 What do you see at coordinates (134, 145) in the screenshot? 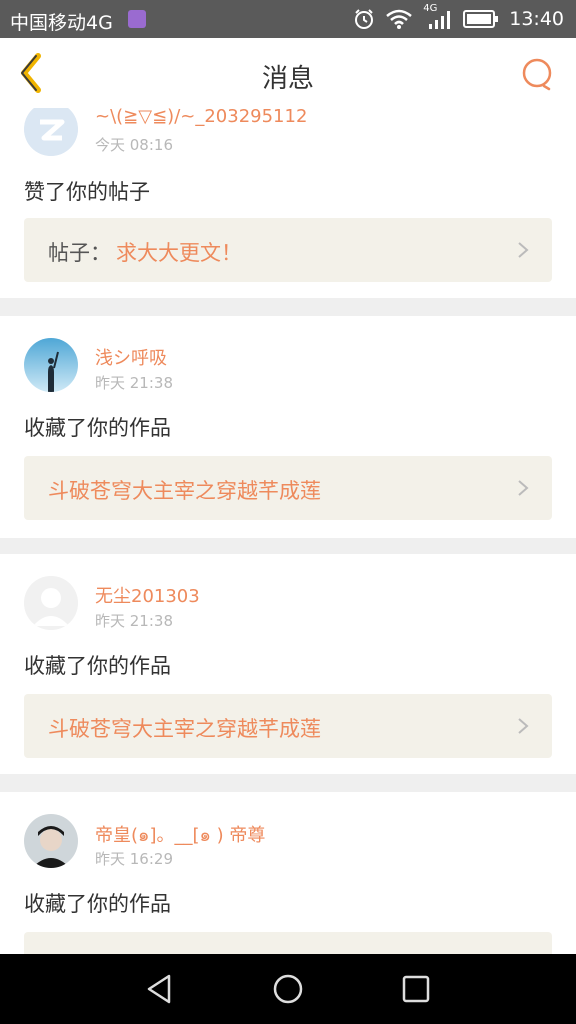
I see `timestamp: 今天 08:16` at bounding box center [134, 145].